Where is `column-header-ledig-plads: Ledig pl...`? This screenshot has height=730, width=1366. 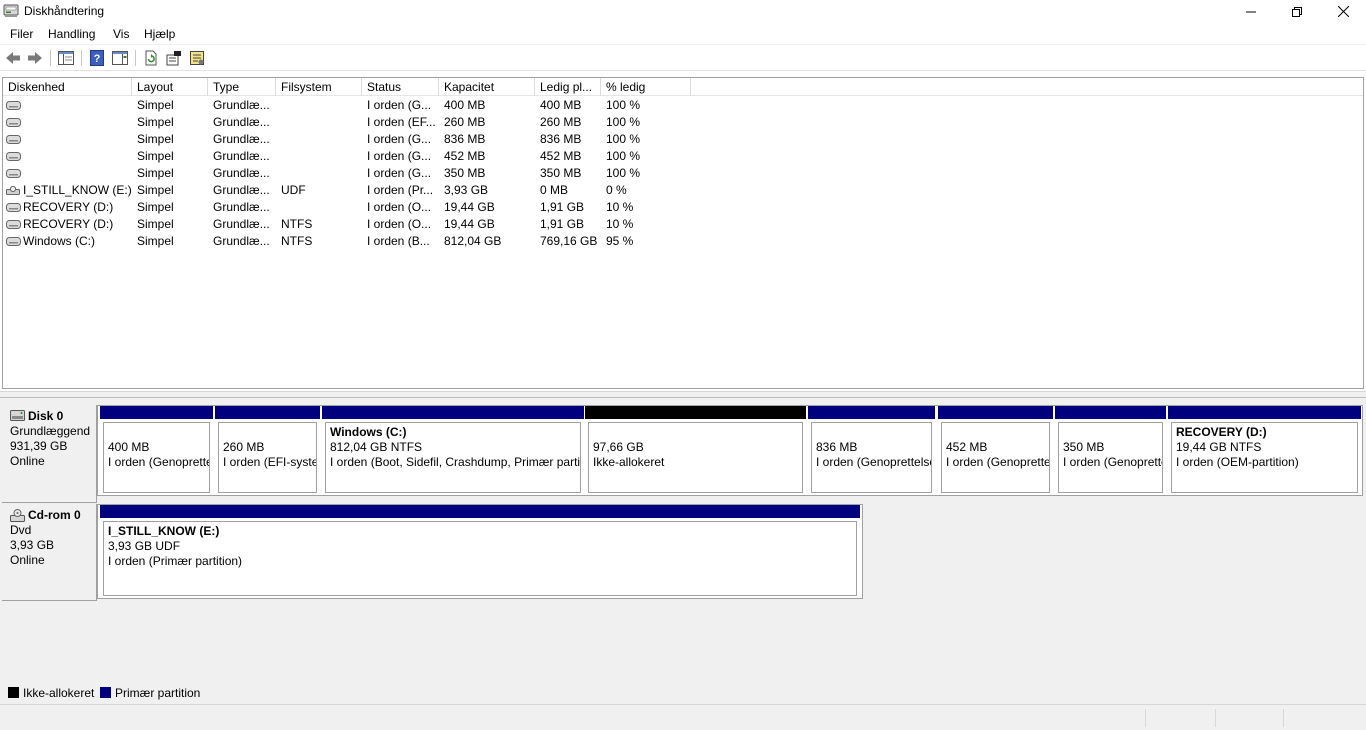
column-header-ledig-plads: Ledig pl... is located at coordinates (568, 87).